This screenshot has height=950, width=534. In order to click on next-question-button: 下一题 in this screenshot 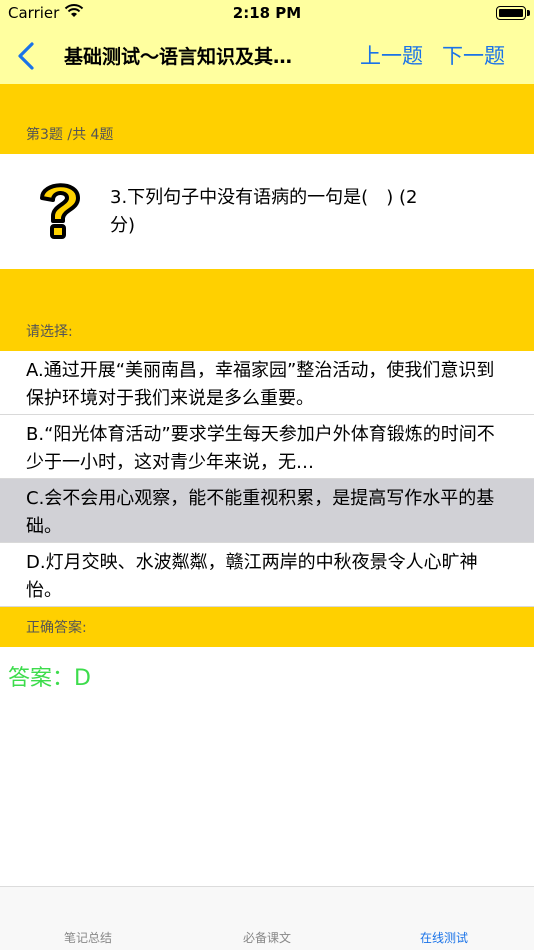, I will do `click(473, 55)`.